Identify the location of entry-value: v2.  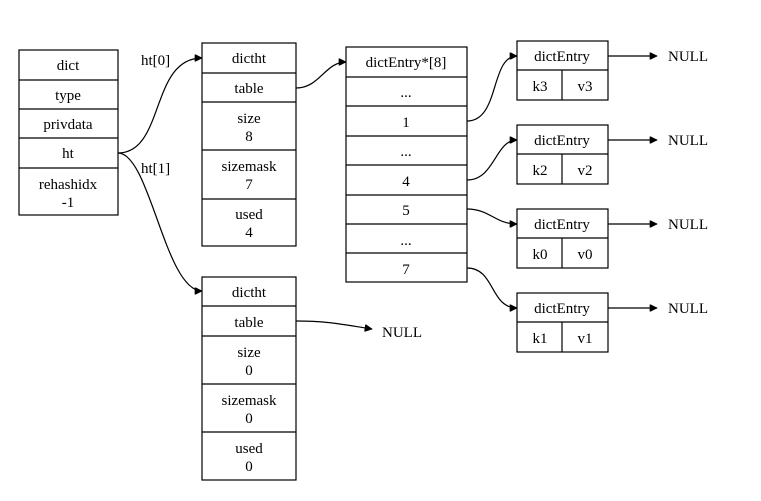
(585, 171).